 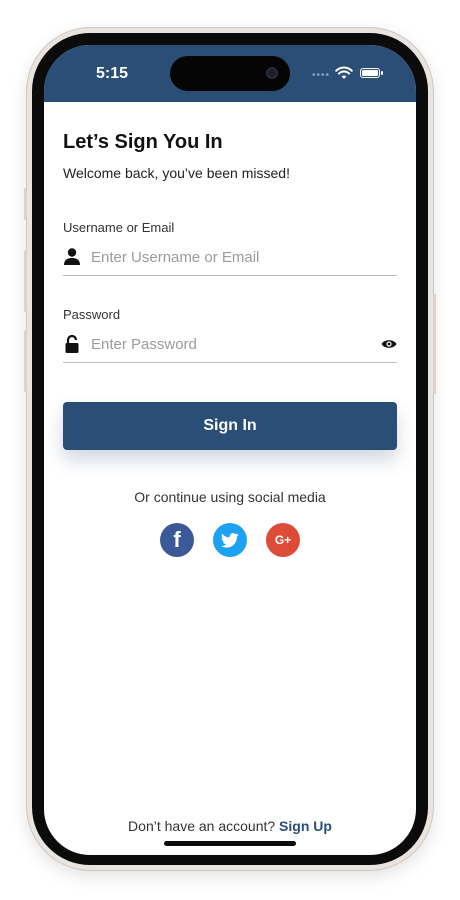 What do you see at coordinates (272, 73) in the screenshot?
I see `camera-icon` at bounding box center [272, 73].